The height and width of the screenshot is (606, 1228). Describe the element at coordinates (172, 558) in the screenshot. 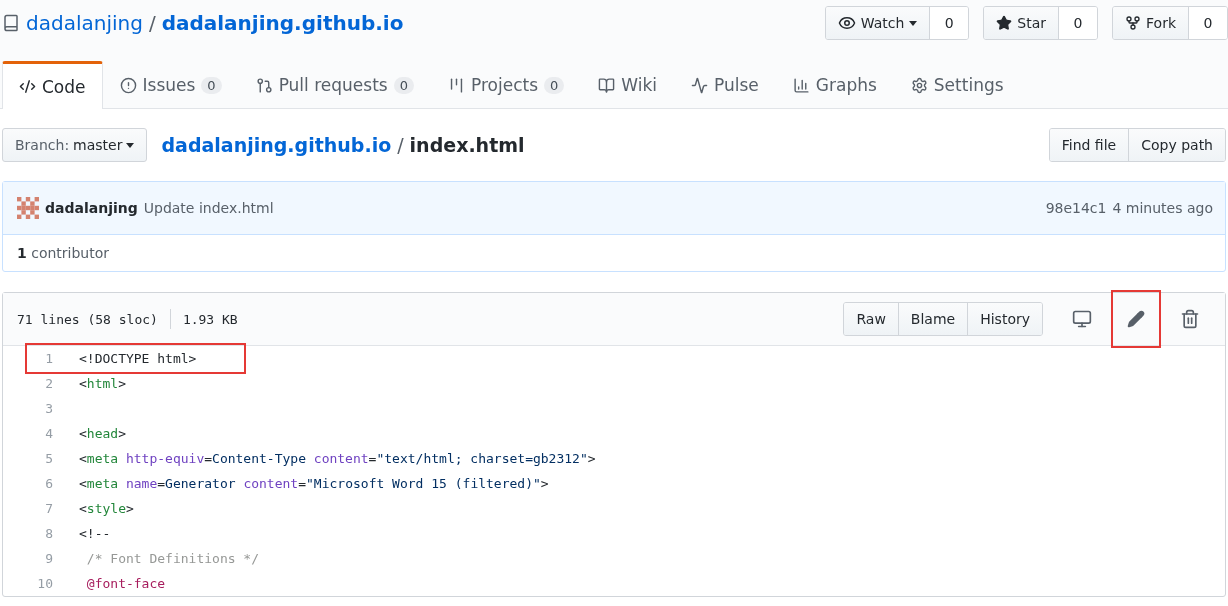

I see `code-line: /* Font Definitions */` at that location.